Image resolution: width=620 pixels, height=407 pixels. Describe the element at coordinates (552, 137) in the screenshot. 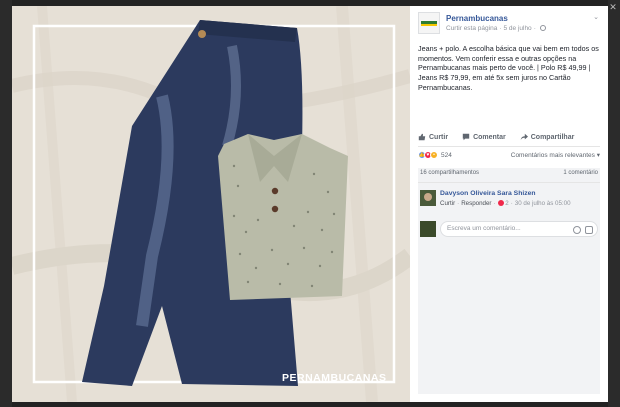

I see `share-label: Compartilhar` at that location.